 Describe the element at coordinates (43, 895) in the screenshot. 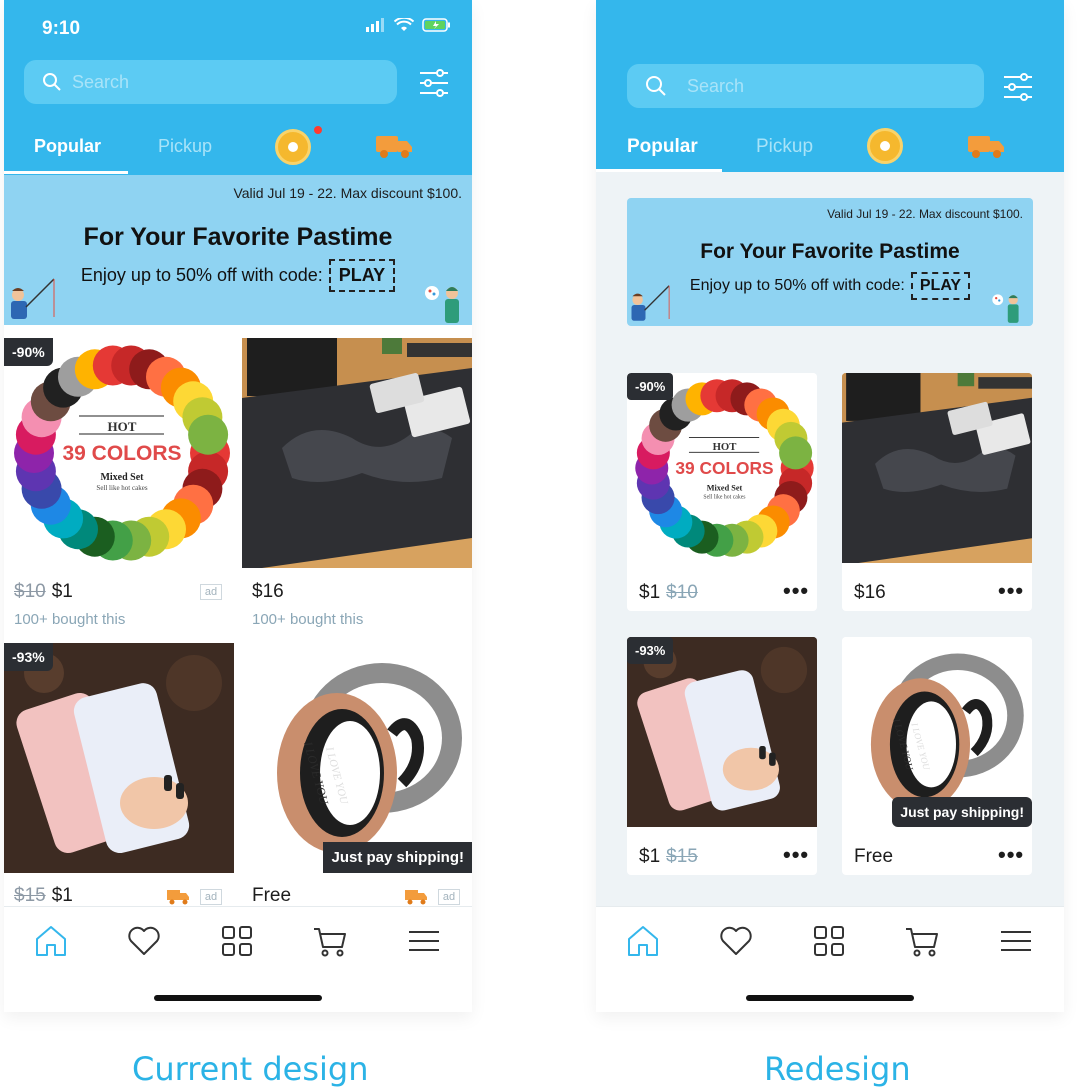

I see `price: $15 $1` at that location.